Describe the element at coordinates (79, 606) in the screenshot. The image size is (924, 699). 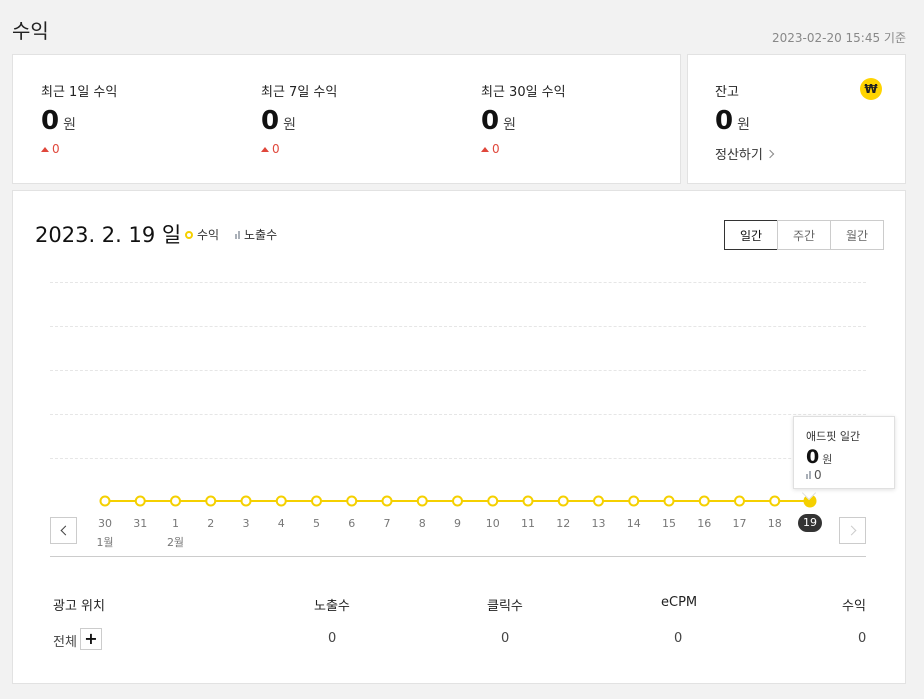
I see `col-header-position: 광고 위치` at that location.